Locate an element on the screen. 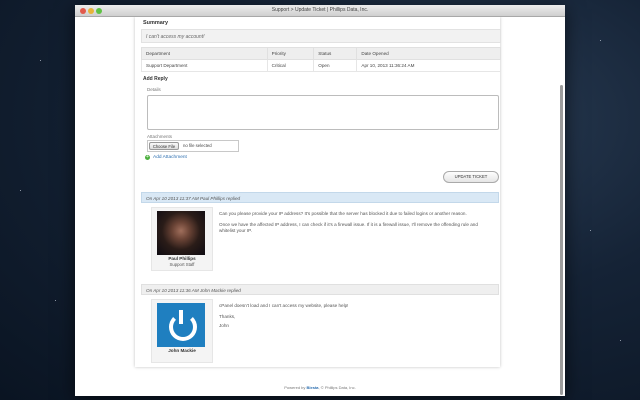 The image size is (640, 400). table-header-row: Department Priority Status Date Opened is located at coordinates (321, 53).